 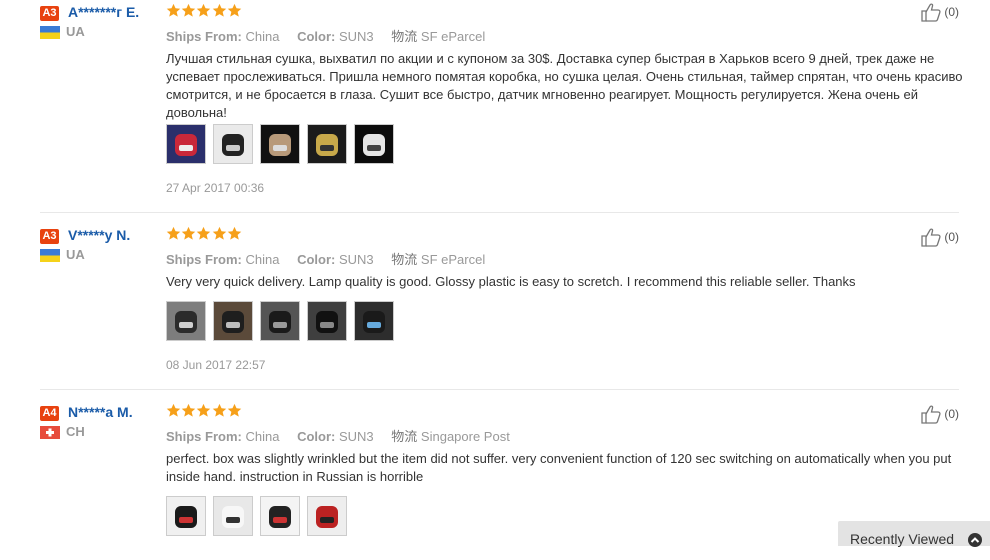 I want to click on review-date: 27 Apr 2017 00:36, so click(x=215, y=188).